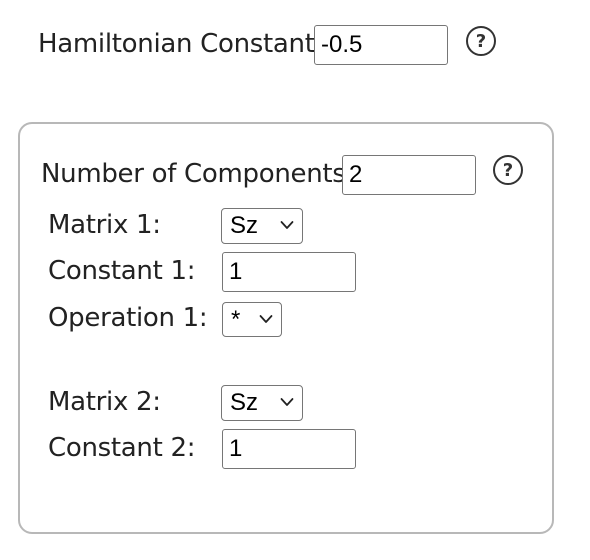  I want to click on operation-1-select: *, so click(252, 319).